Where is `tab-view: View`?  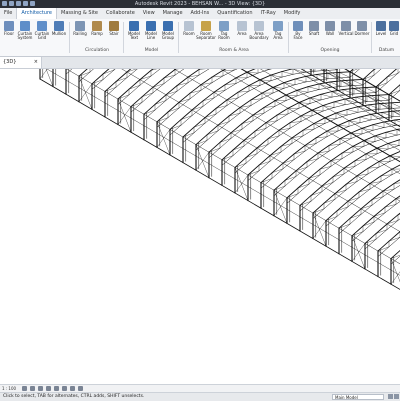 tab-view: View is located at coordinates (149, 13).